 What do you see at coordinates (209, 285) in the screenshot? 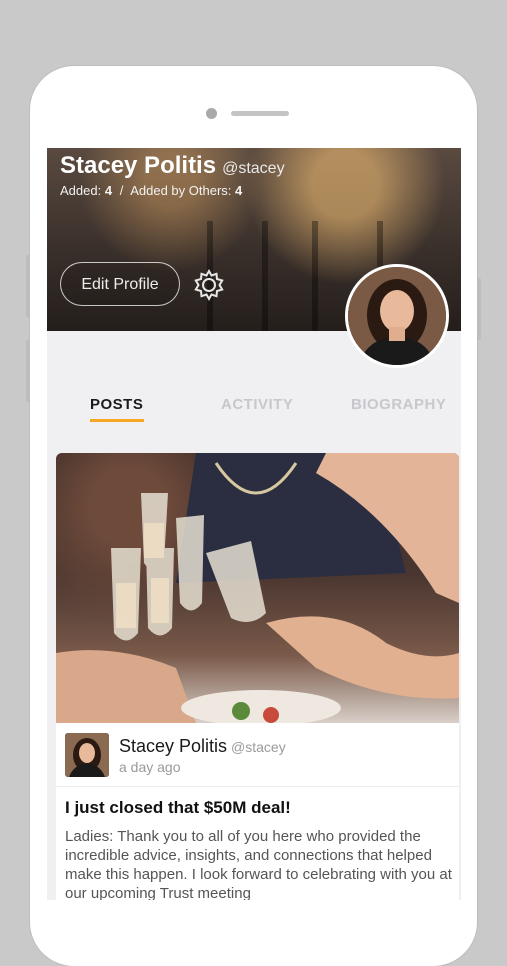
I see `gear-icon` at bounding box center [209, 285].